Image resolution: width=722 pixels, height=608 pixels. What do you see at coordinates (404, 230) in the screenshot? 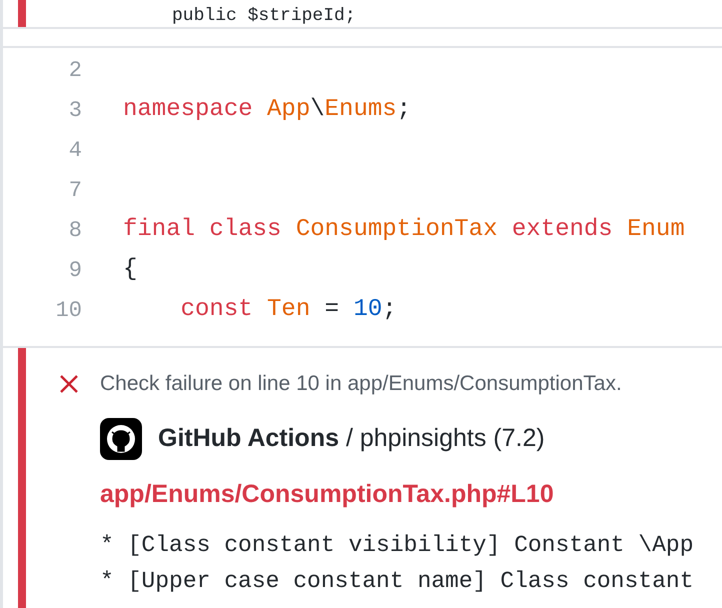
I see `code-text: final class ConsumptionTax extends Enum` at bounding box center [404, 230].